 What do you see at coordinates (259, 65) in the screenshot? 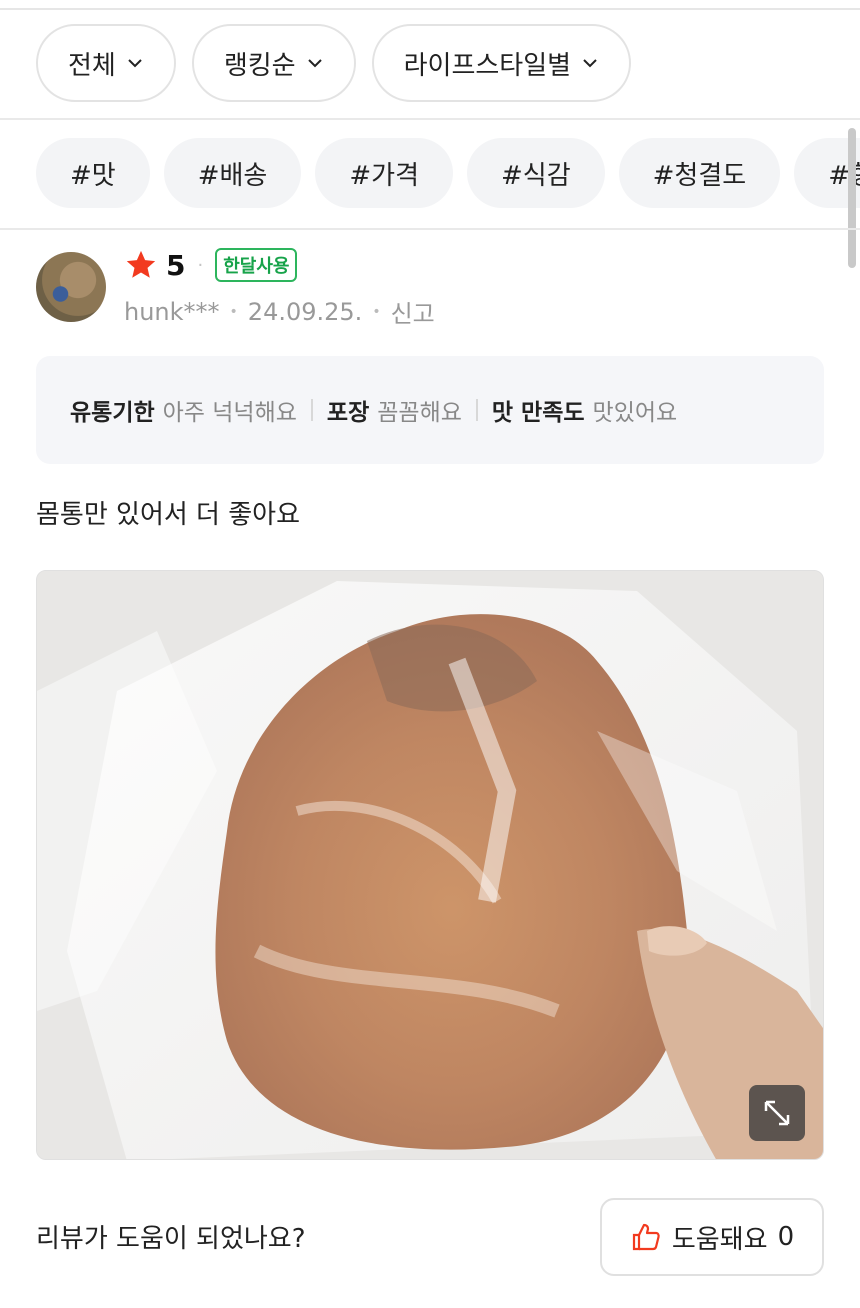
I see `filter-label: 랭킹순` at bounding box center [259, 65].